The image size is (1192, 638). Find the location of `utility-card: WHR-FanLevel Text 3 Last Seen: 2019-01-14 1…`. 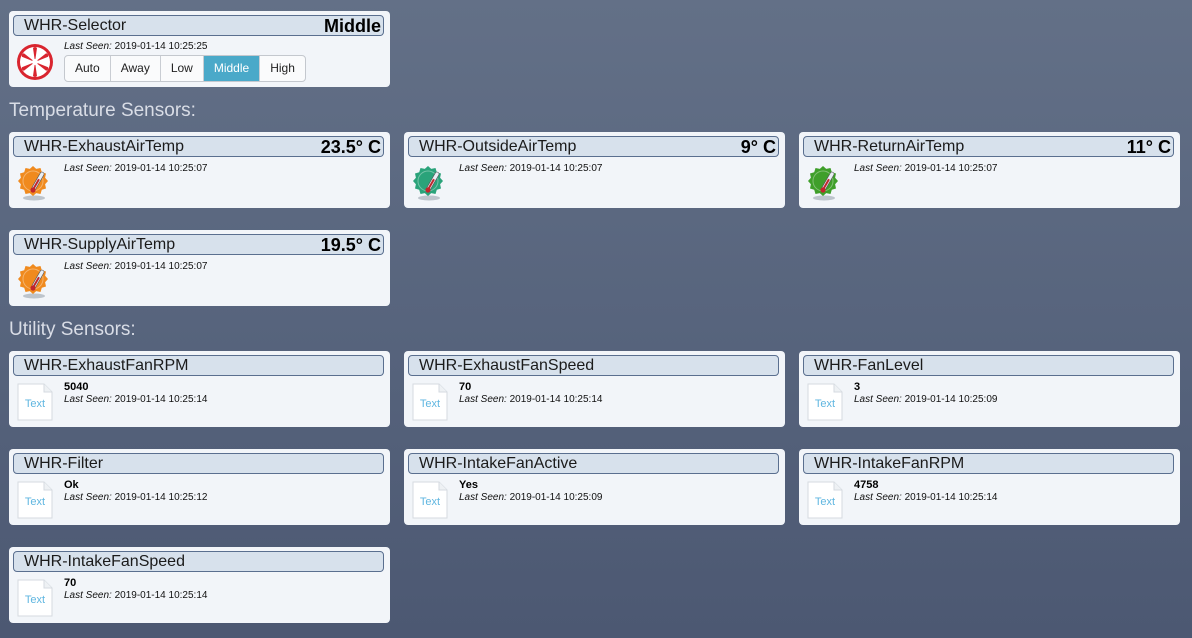

utility-card: WHR-FanLevel Text 3 Last Seen: 2019-01-14 1… is located at coordinates (989, 389).